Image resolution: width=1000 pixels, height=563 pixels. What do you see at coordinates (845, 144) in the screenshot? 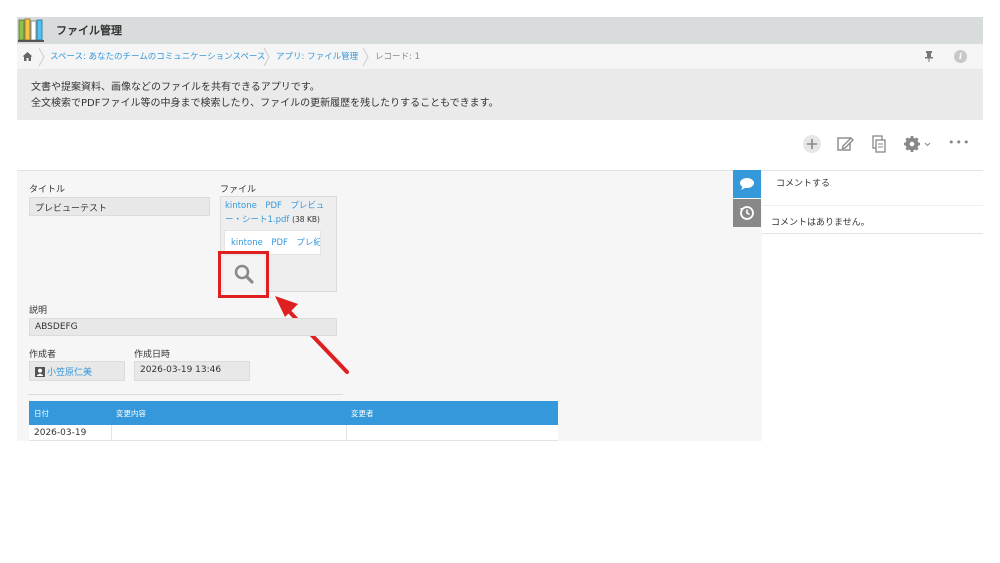
I see `edit-button` at bounding box center [845, 144].